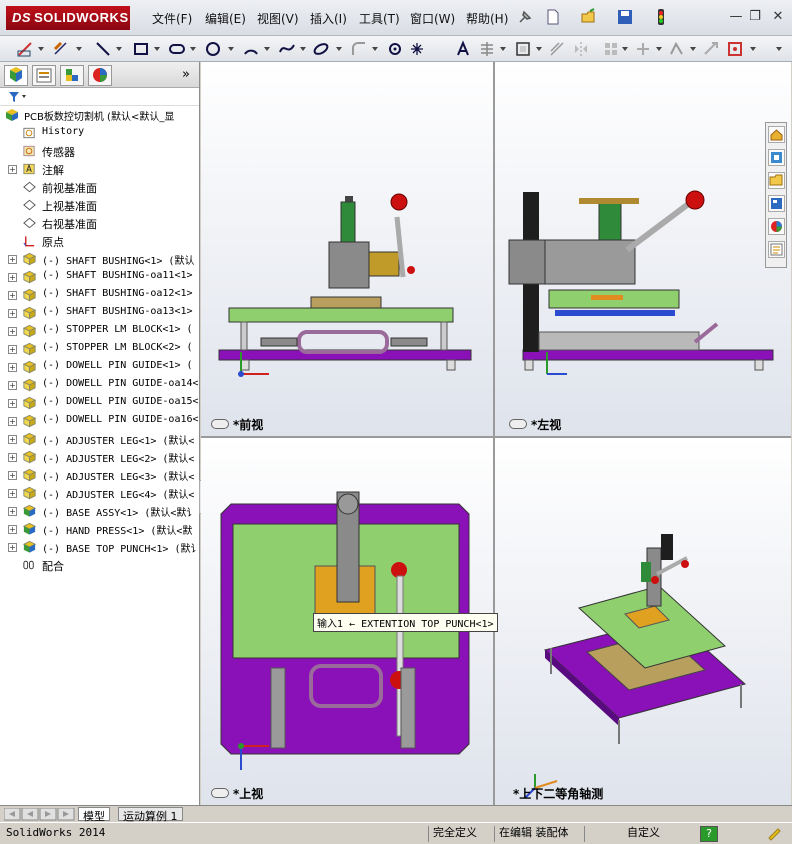 Image resolution: width=792 pixels, height=844 pixels. Describe the element at coordinates (100, 241) in the screenshot. I see `tree-item: 原点` at that location.